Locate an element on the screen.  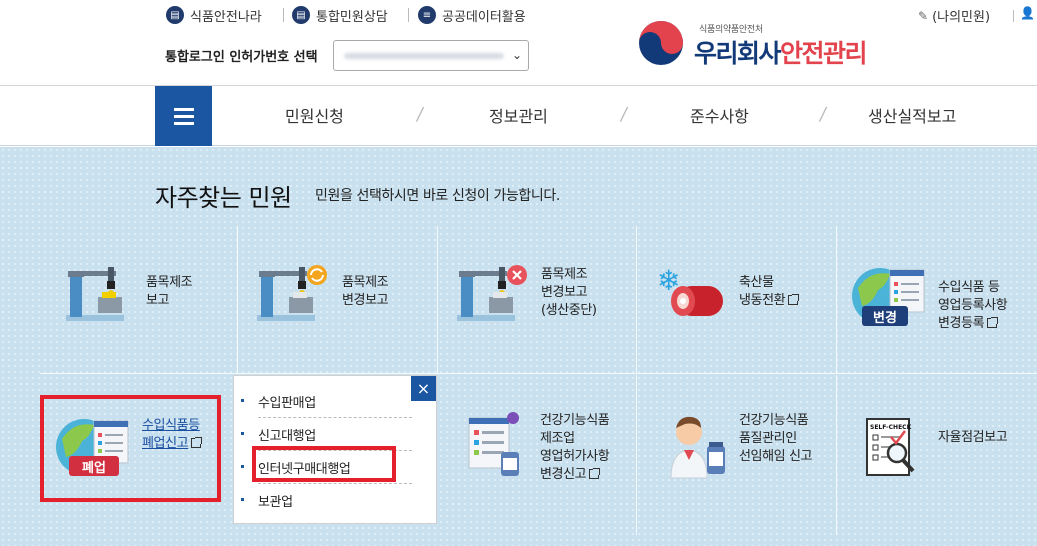
util-link-civil-consult: ▤ 통합민원상담 is located at coordinates (340, 15).